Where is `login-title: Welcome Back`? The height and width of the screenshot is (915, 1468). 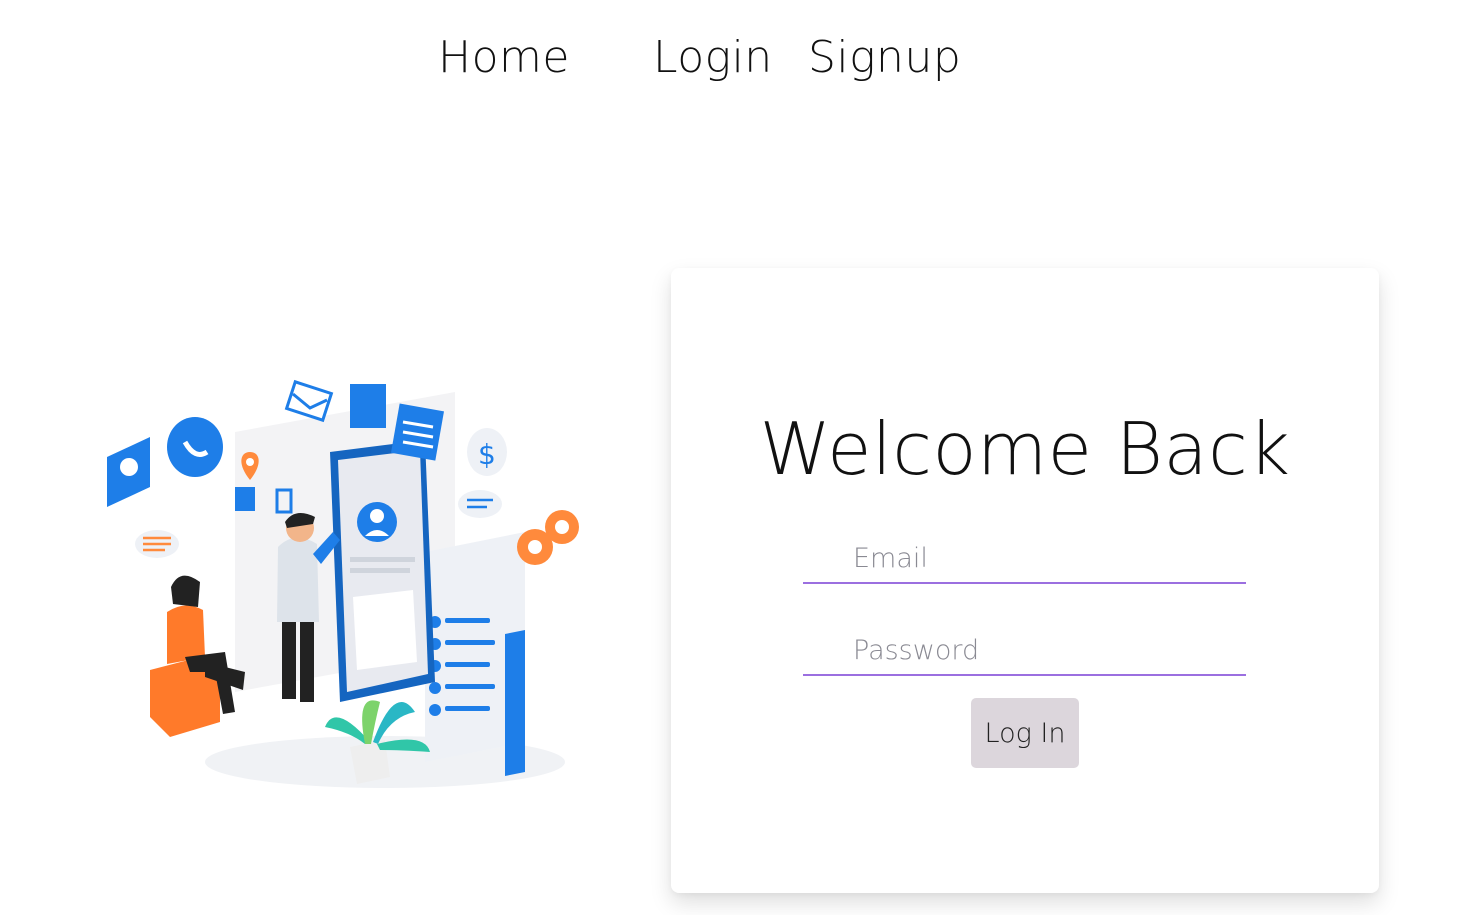
login-title: Welcome Back is located at coordinates (1025, 449).